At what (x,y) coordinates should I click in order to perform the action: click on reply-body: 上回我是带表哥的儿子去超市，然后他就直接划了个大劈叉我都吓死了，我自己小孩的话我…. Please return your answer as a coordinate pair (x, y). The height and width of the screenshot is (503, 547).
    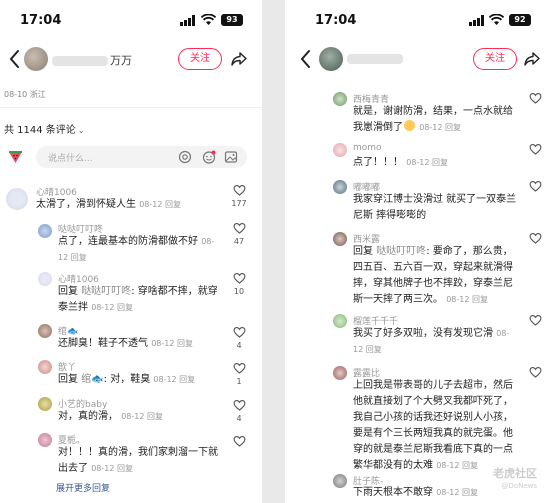
    Looking at the image, I should click on (435, 426).